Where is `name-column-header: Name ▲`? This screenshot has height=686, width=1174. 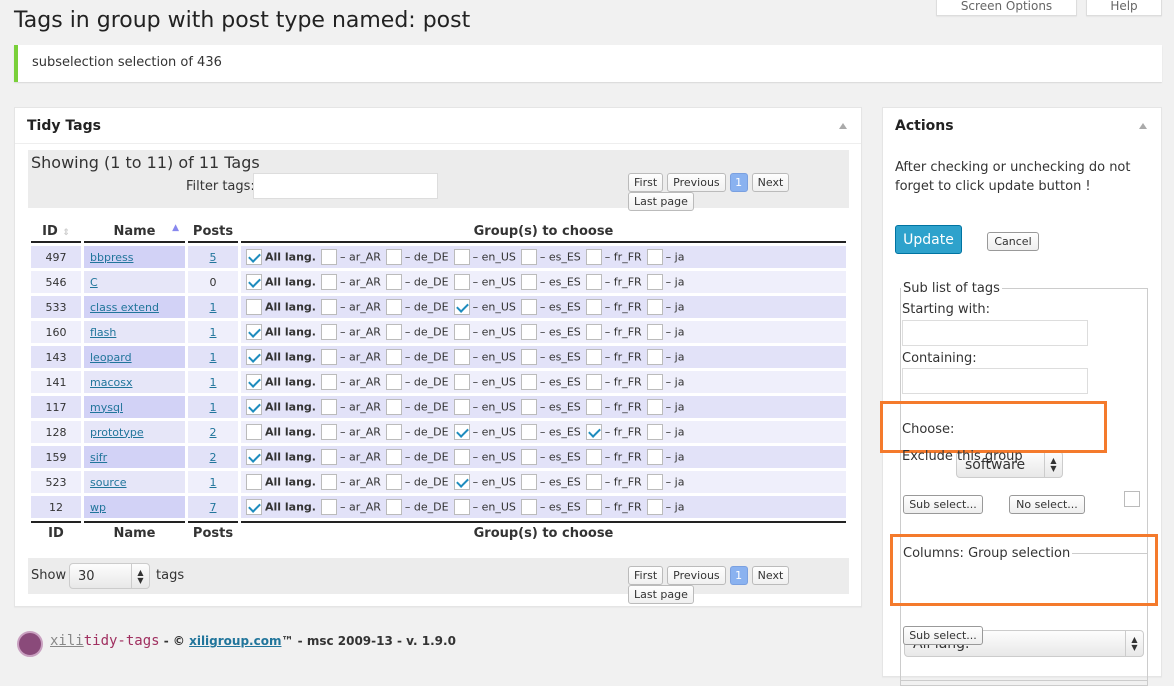 name-column-header: Name ▲ is located at coordinates (134, 232).